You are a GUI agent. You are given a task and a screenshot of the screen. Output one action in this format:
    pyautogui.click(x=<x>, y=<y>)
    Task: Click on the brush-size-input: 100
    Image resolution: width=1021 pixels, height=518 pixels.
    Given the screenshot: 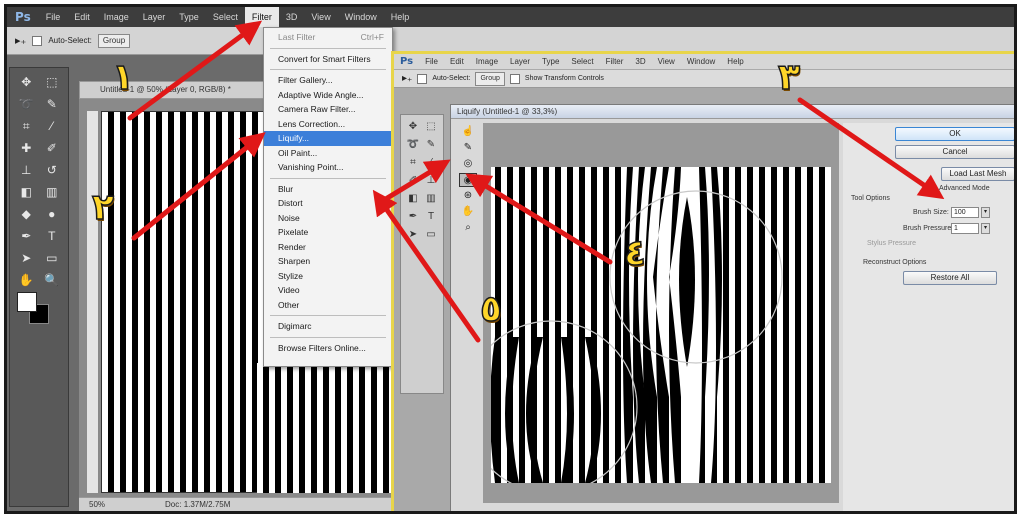 What is the action you would take?
    pyautogui.click(x=965, y=212)
    